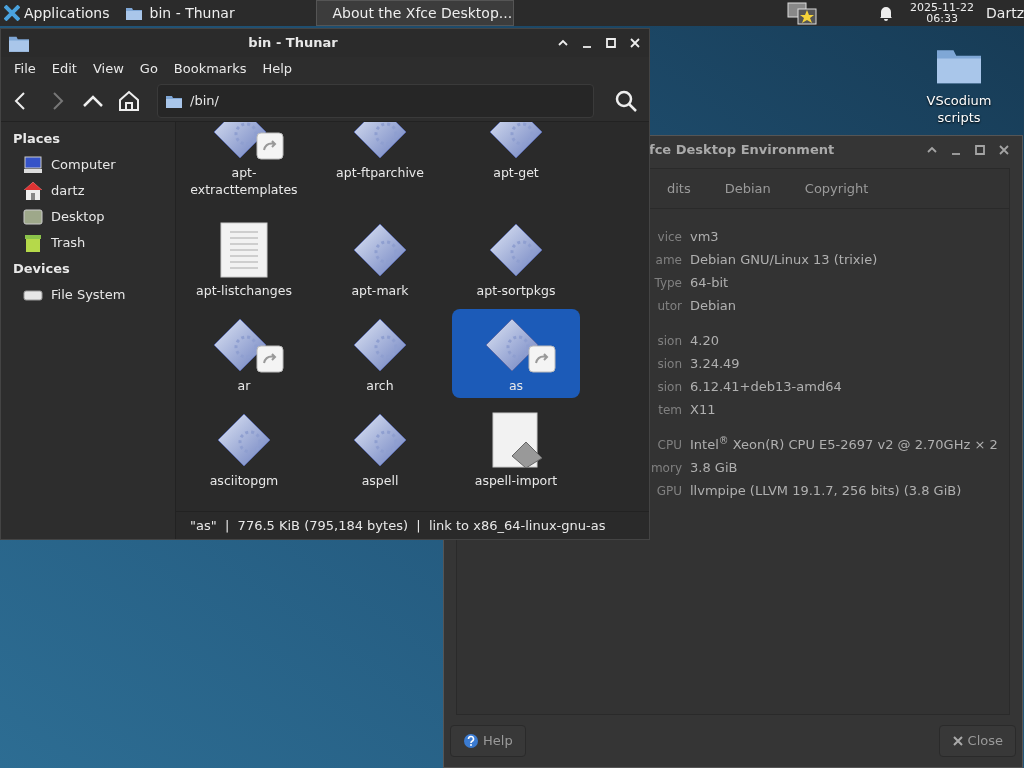  I want to click on info-value: Debian GNU/Linux 13 (trixie), so click(784, 259).